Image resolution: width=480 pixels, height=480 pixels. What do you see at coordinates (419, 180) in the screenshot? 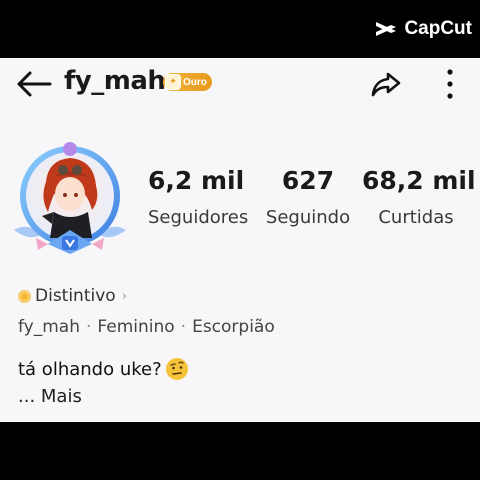
I see `likes-count: 68,2 mil` at bounding box center [419, 180].